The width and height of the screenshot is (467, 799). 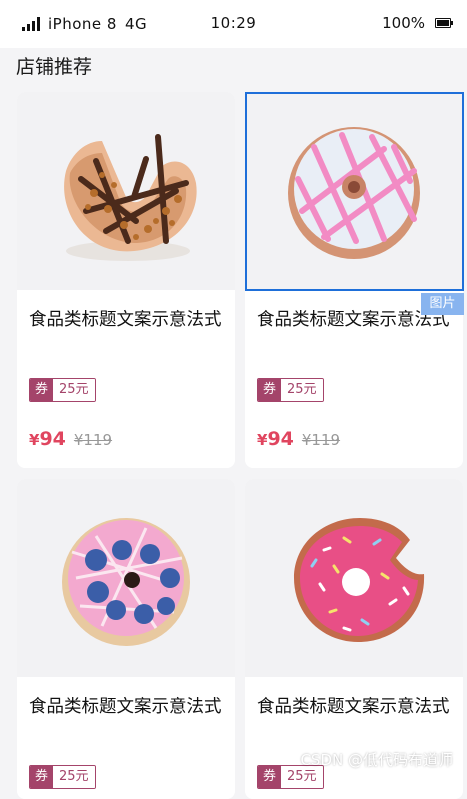 I want to click on watermark: CSDN @低代码布道师, so click(x=376, y=760).